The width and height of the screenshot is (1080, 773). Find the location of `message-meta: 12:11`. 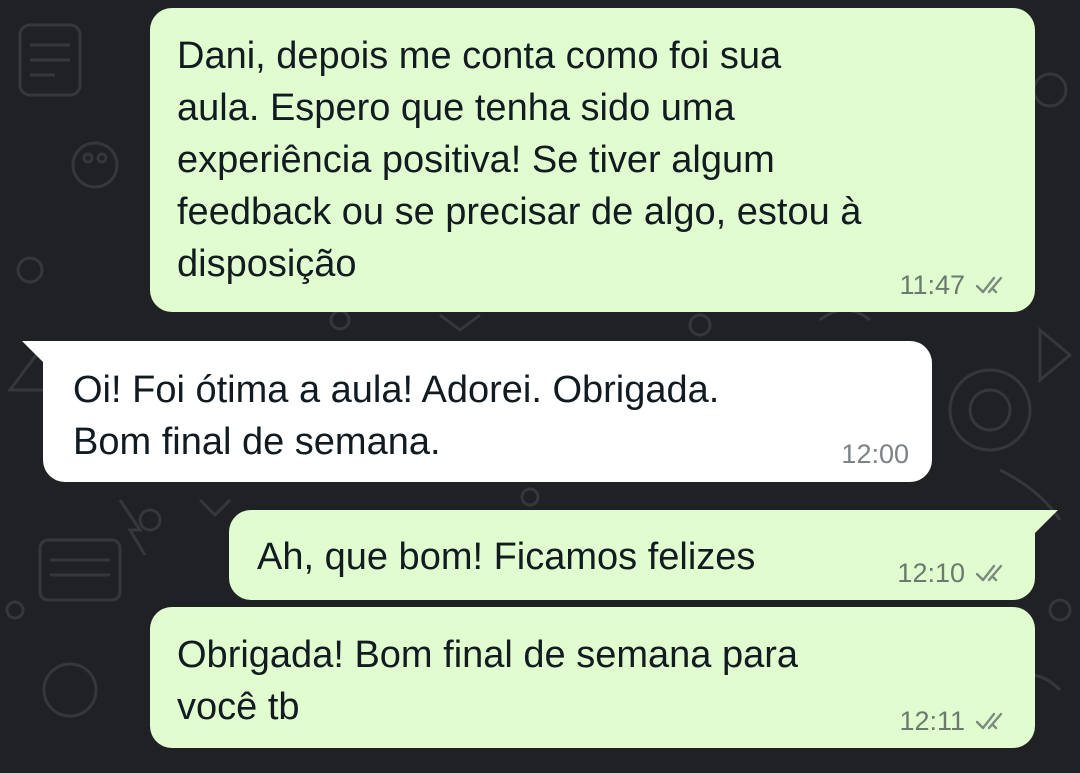

message-meta: 12:11 is located at coordinates (954, 721).